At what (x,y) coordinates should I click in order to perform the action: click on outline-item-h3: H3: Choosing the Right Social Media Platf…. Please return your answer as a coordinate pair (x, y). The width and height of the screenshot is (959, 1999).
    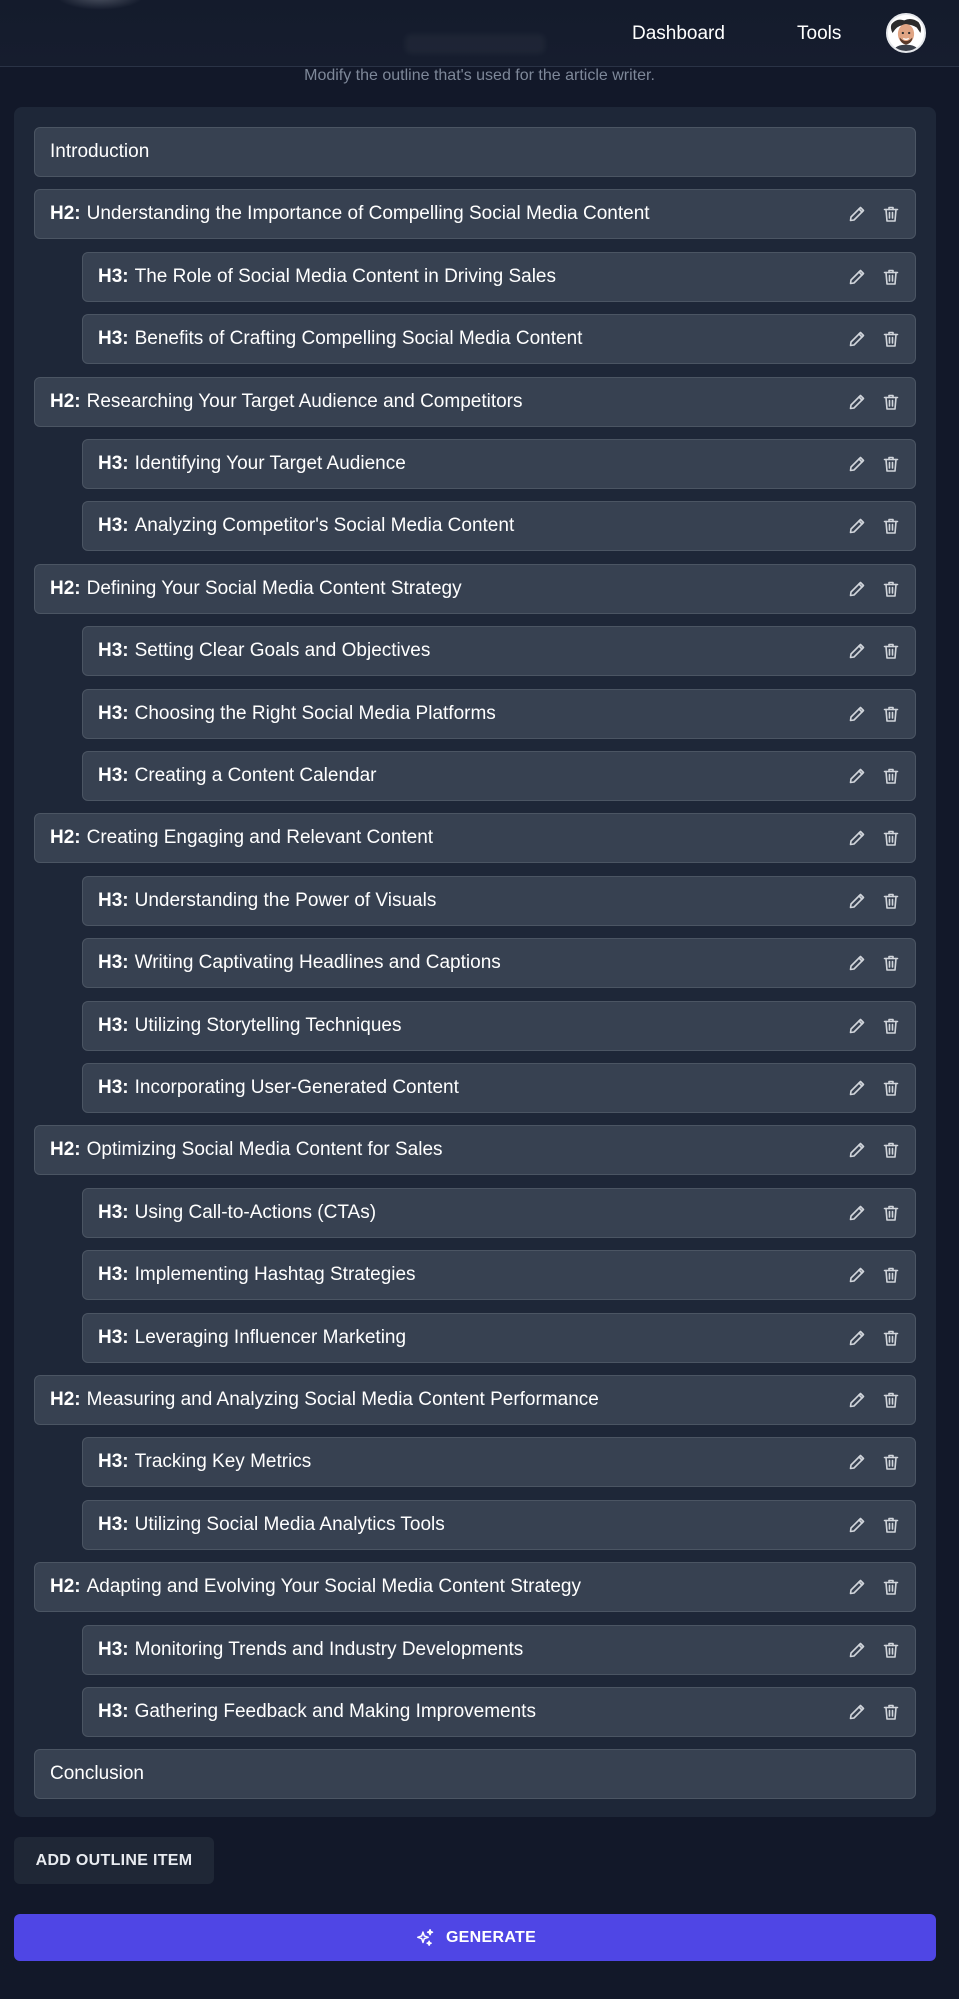
    Looking at the image, I should click on (499, 714).